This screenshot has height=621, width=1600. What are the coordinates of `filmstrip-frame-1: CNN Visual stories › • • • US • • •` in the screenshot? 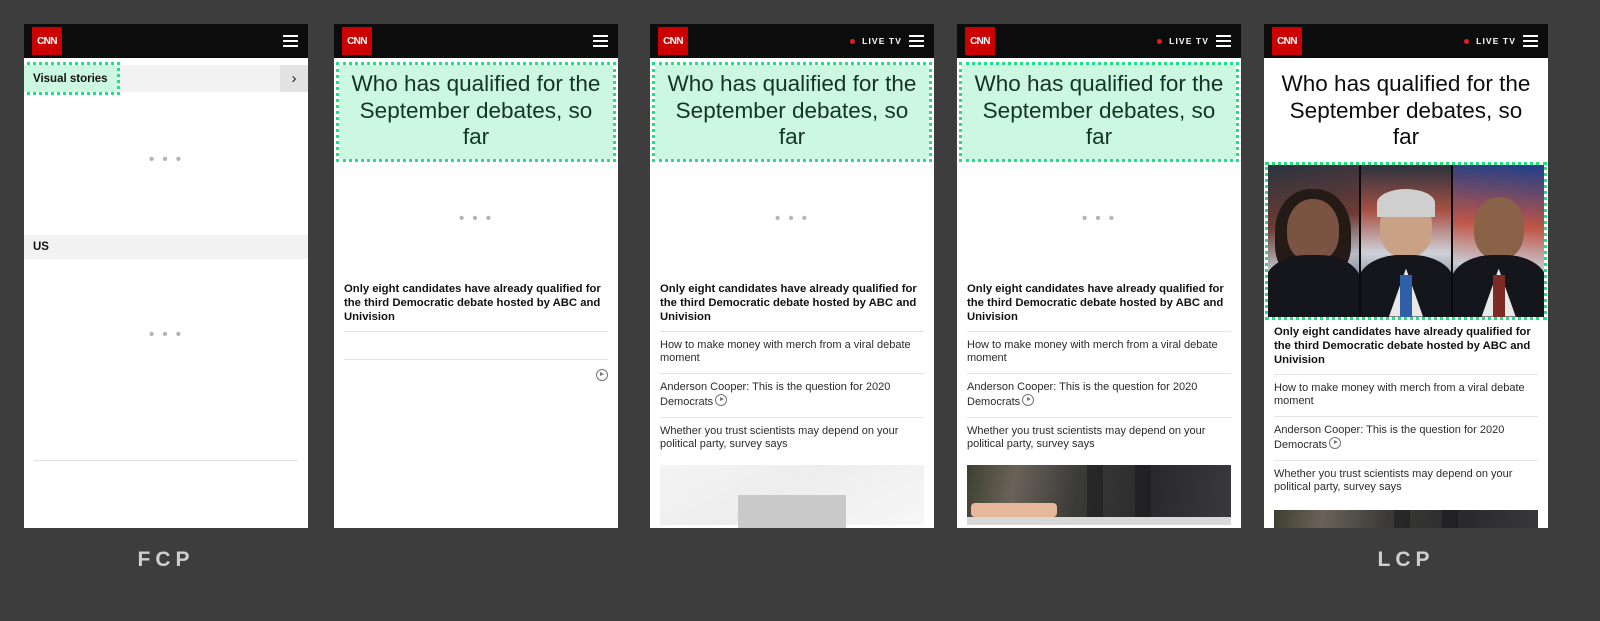 It's located at (166, 276).